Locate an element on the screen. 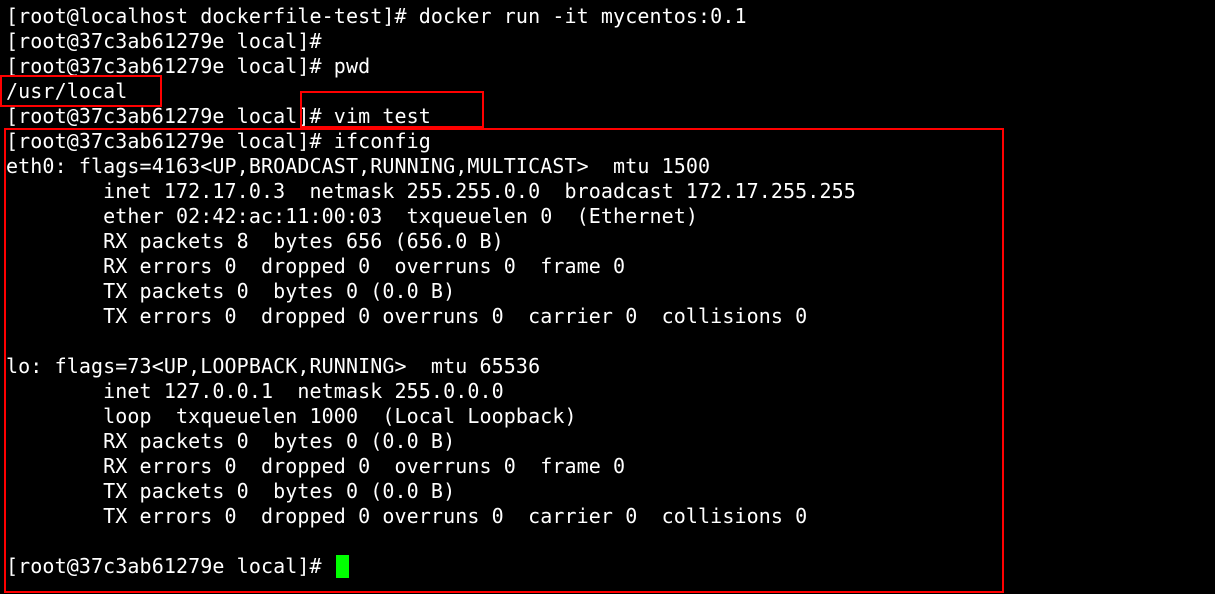 This screenshot has width=1215, height=594. terminal-line-lo-rx-errors: RX errors 0 dropped 0 overruns 0 frame 0 is located at coordinates (316, 466).